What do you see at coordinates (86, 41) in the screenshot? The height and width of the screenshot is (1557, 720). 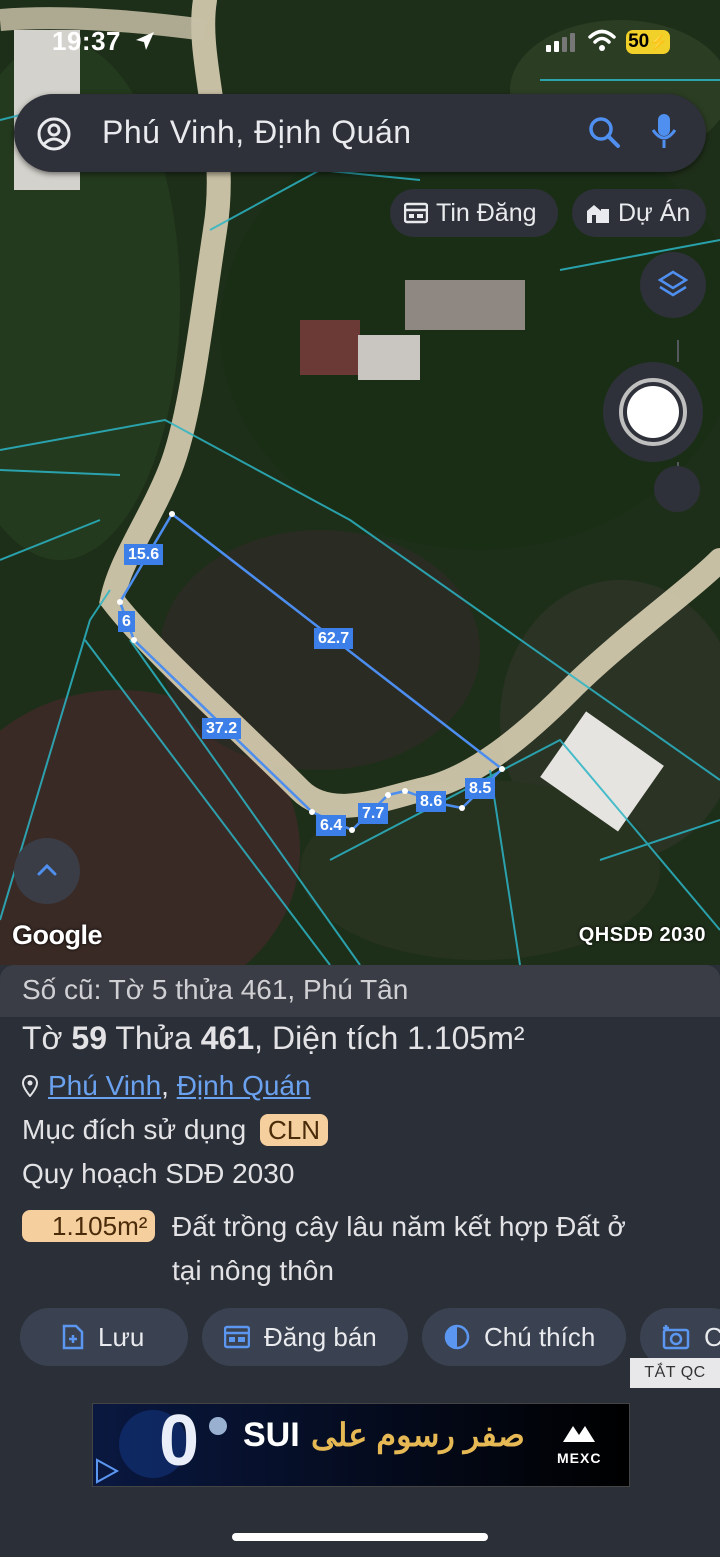 I see `clock: 19:37` at bounding box center [86, 41].